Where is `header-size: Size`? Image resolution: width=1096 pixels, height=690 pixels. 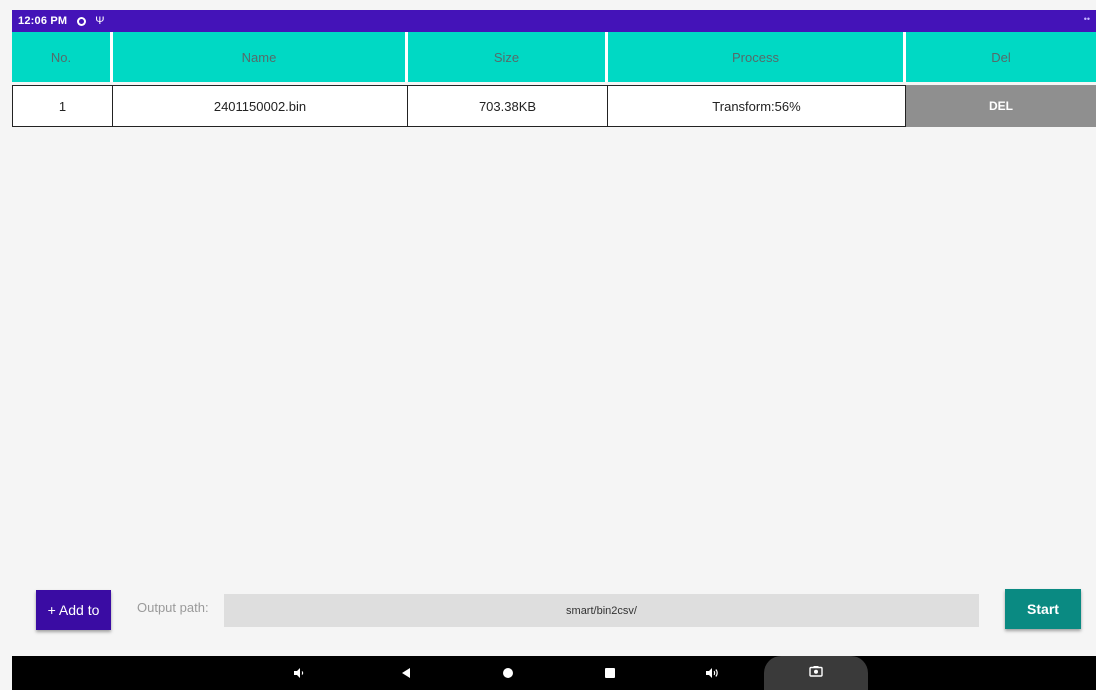 header-size: Size is located at coordinates (508, 57).